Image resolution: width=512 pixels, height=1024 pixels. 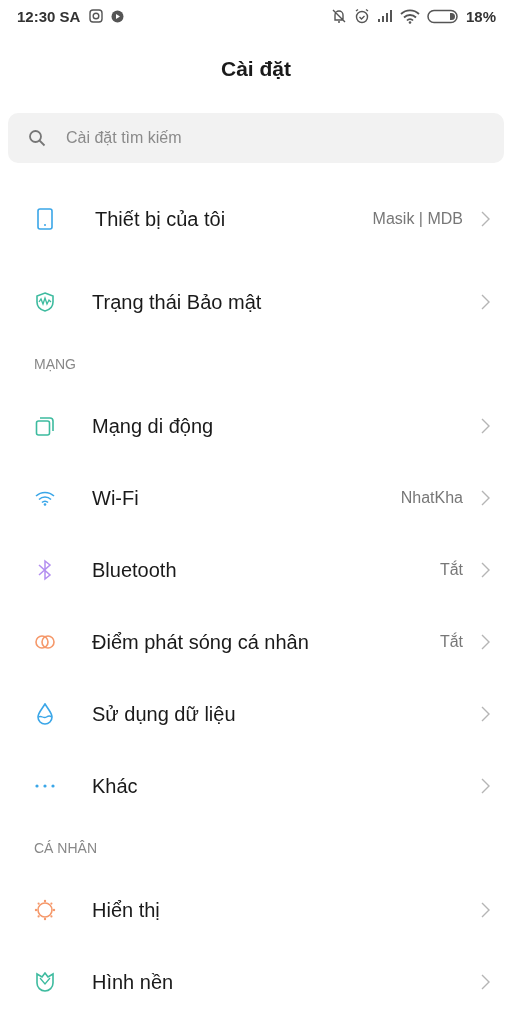 What do you see at coordinates (417, 219) in the screenshot?
I see `item-value: Masik | MDB` at bounding box center [417, 219].